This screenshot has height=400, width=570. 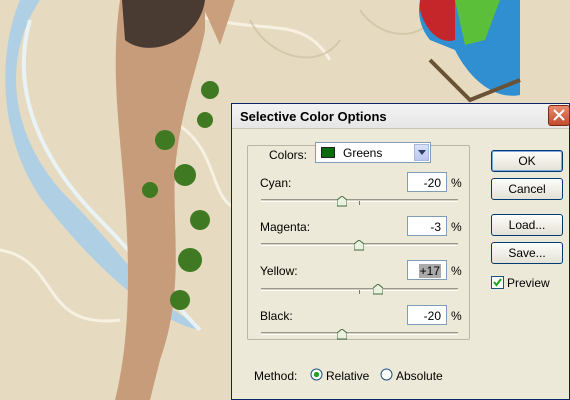 I want to click on colors-label: Colors:, so click(x=288, y=155).